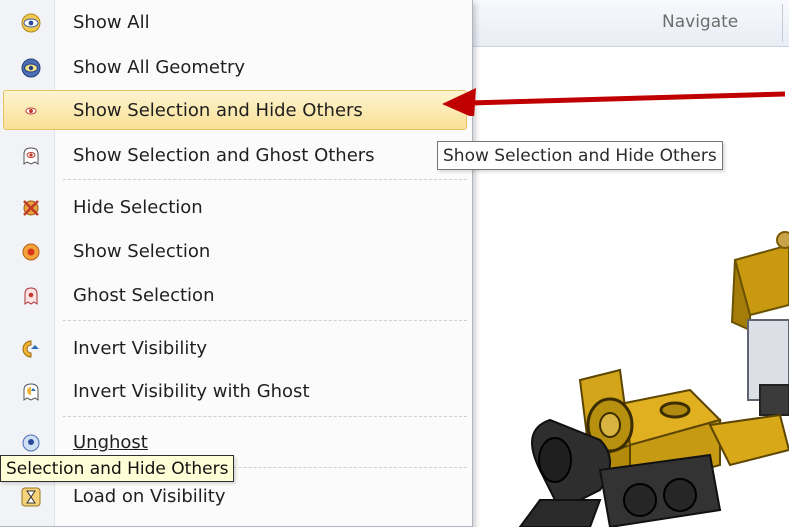 The image size is (789, 527). What do you see at coordinates (149, 496) in the screenshot?
I see `menu-item-label: Load on Visibility` at bounding box center [149, 496].